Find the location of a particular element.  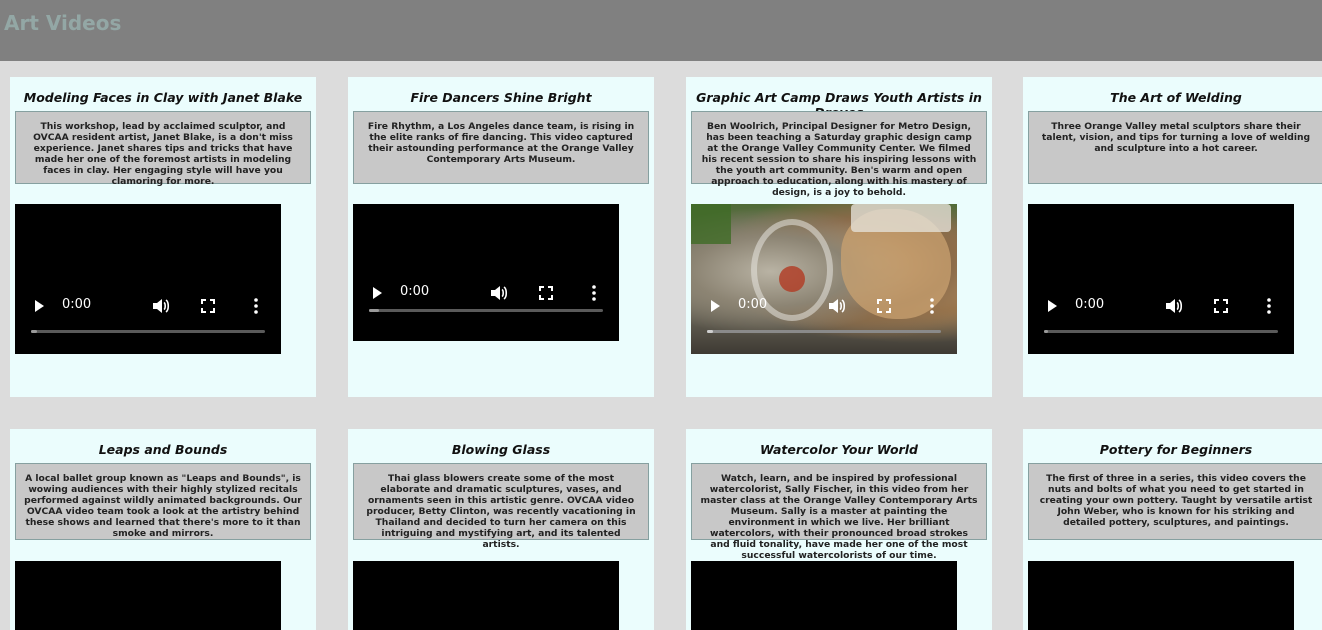

video-title: The Art of Welding is located at coordinates (1176, 97).